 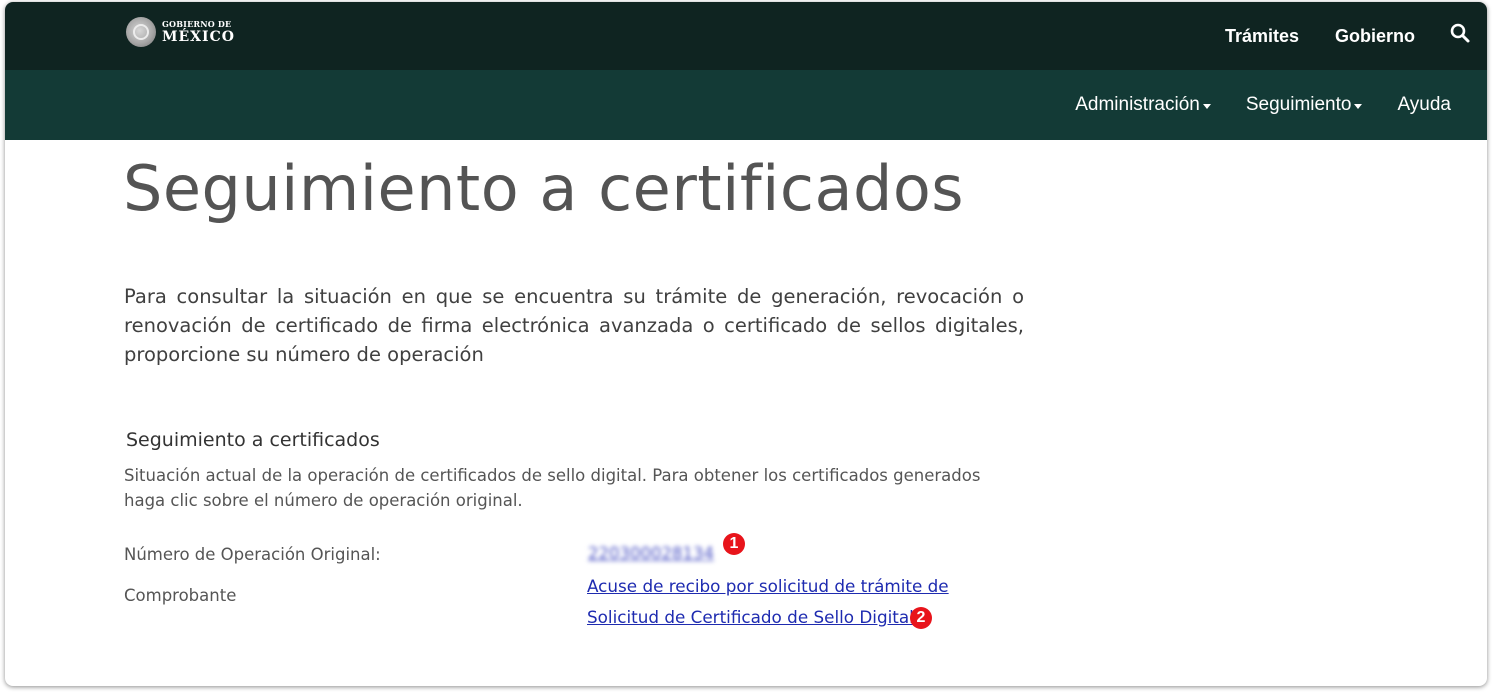 I want to click on section-title: Seguimiento a certificados, so click(x=253, y=440).